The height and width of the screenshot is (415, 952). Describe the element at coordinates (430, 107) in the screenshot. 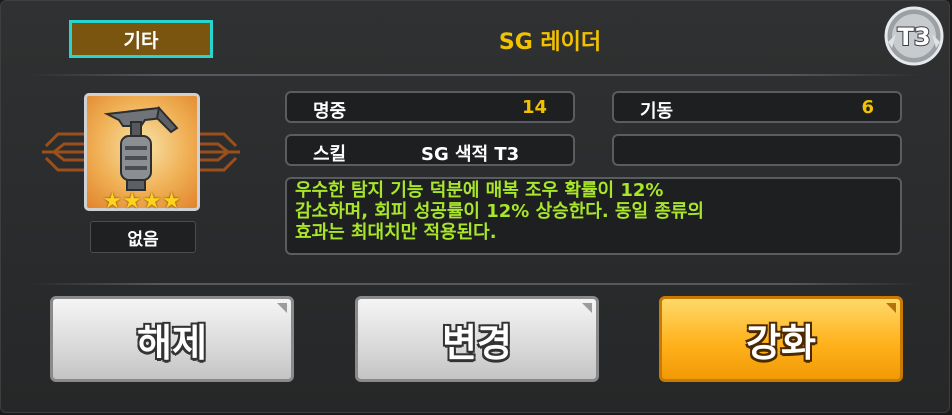

I see `stat-accuracy: 명중 14` at that location.